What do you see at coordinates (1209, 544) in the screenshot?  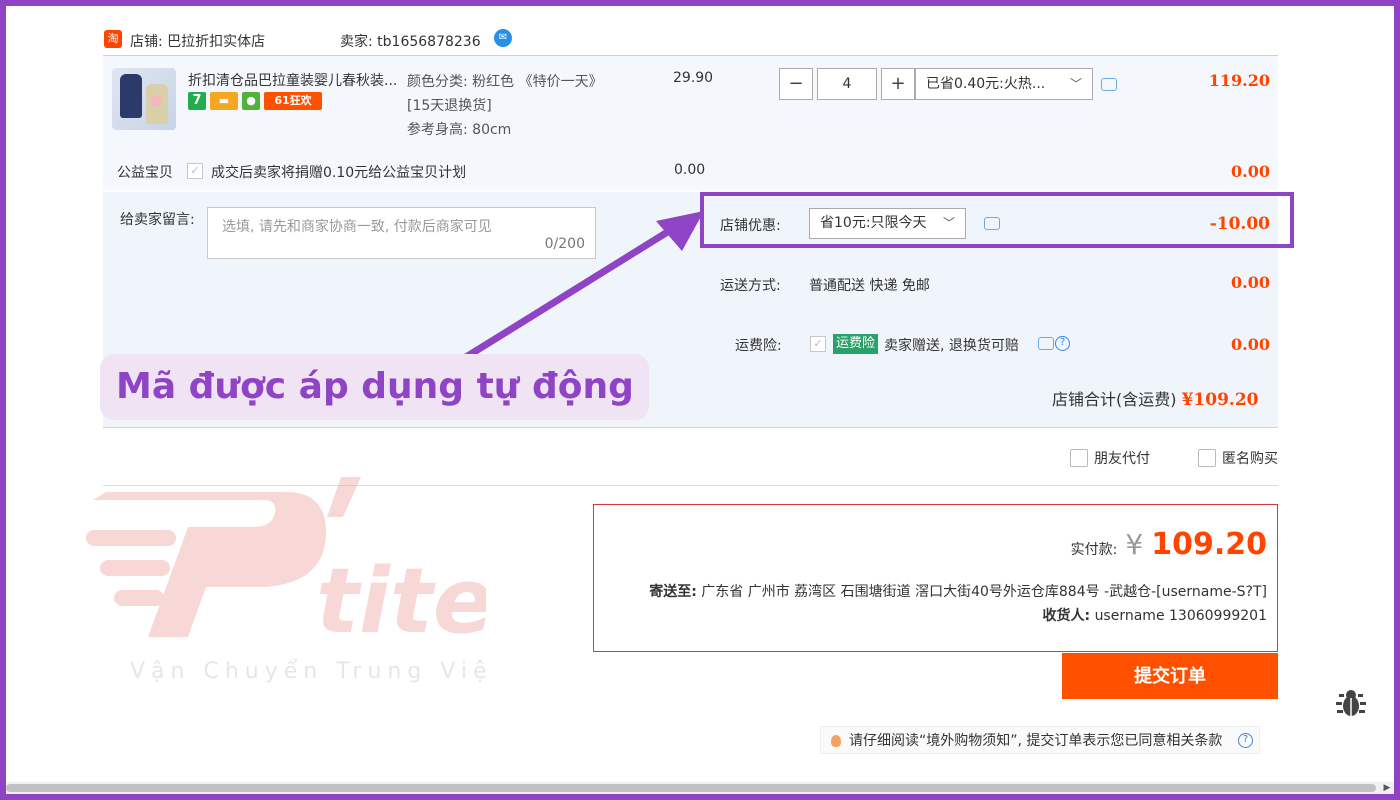 I see `pay-amount: 109.20` at bounding box center [1209, 544].